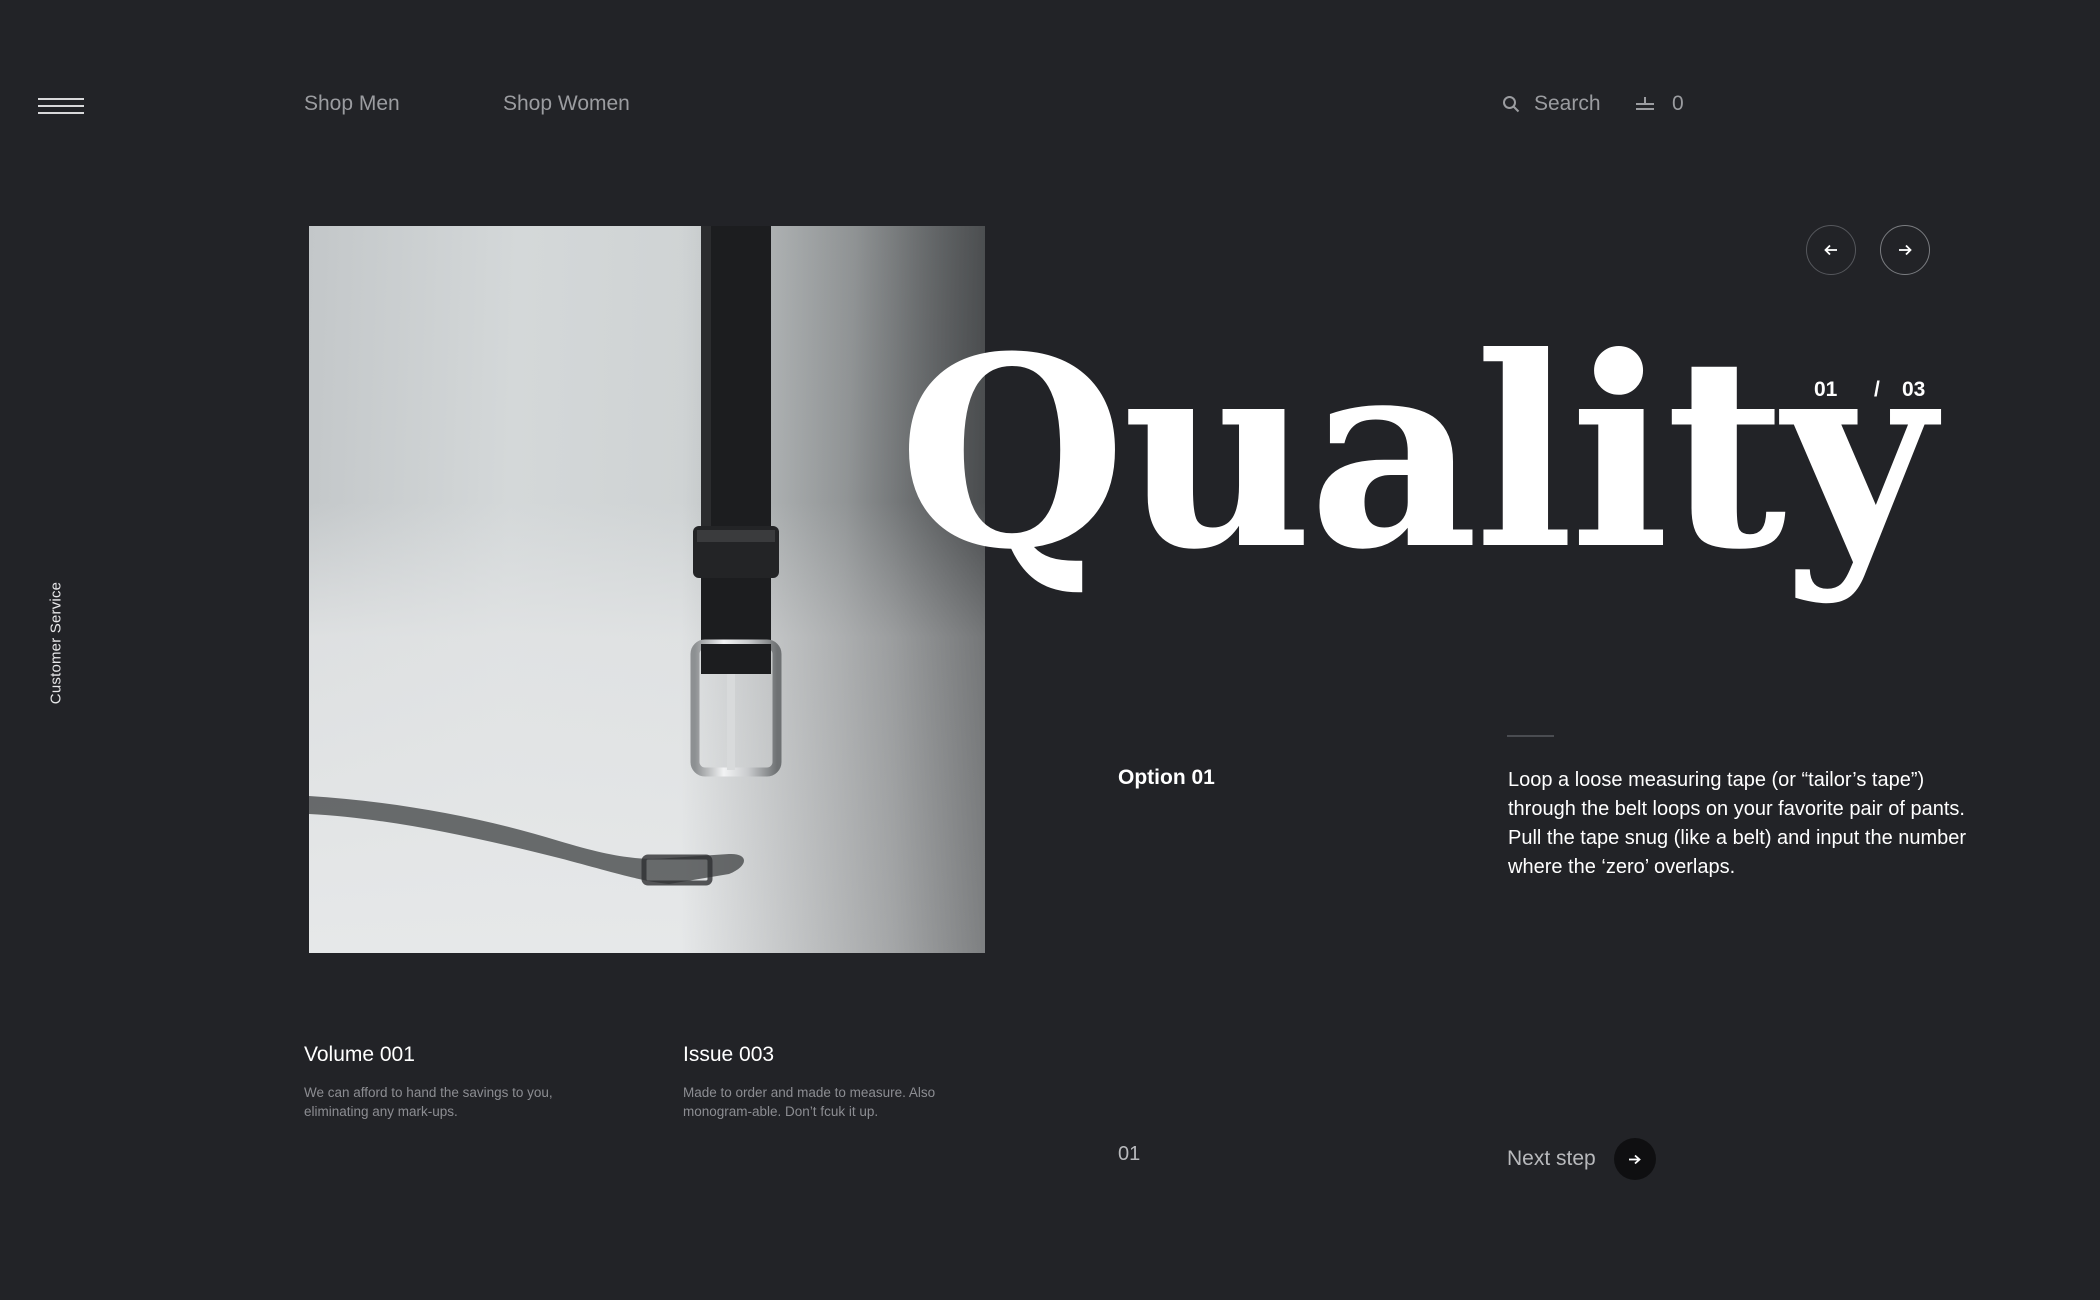  Describe the element at coordinates (566, 104) in the screenshot. I see `nav-shop-women: Shop Women` at that location.